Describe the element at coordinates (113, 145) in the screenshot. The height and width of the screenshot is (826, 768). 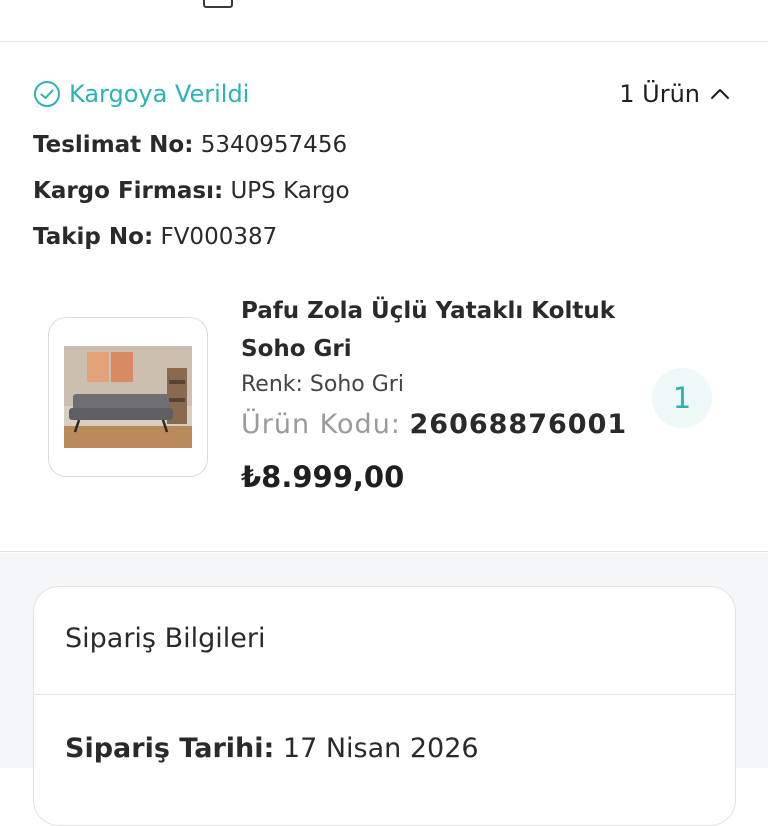
I see `delivery-number-label: Teslimat No:` at that location.